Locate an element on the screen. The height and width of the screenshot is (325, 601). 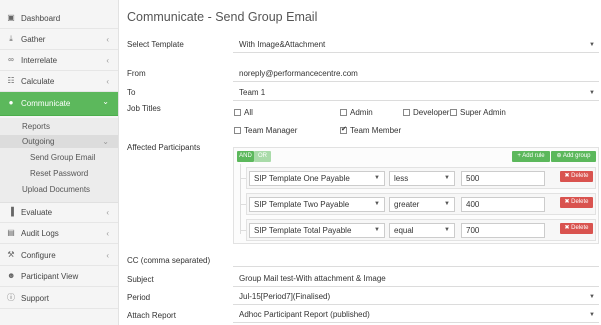
chart-icon: ▐ is located at coordinates (11, 211).